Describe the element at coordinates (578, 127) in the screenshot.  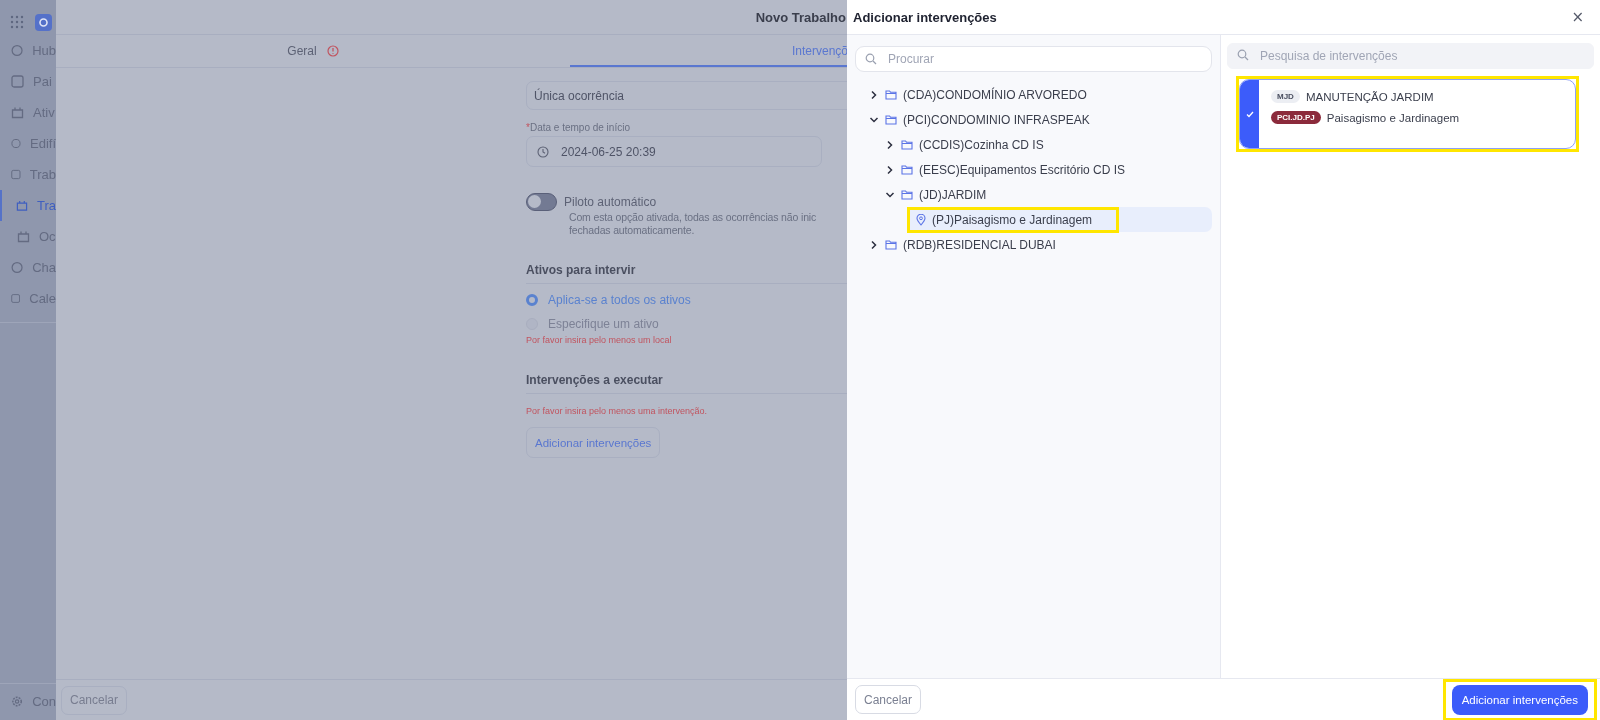
I see `field-label: *Data e tempo de início` at that location.